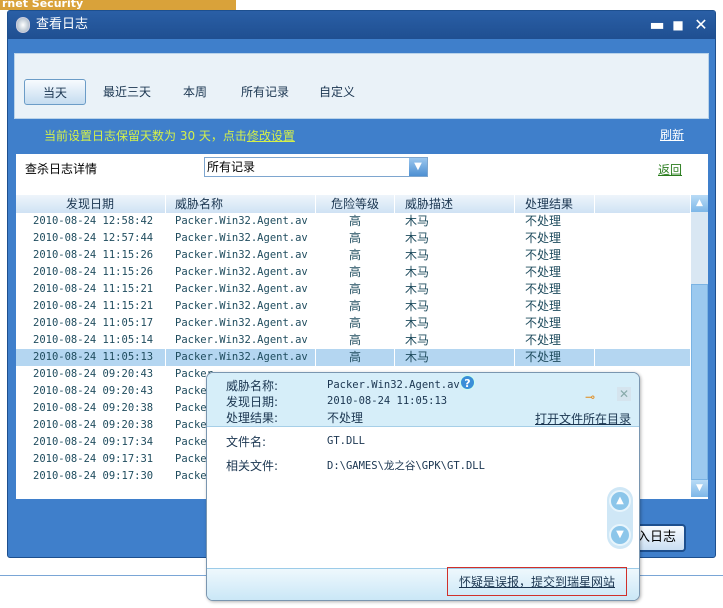 This screenshot has width=723, height=608. I want to click on open-file-location-link: 打开文件所在目录, so click(583, 418).